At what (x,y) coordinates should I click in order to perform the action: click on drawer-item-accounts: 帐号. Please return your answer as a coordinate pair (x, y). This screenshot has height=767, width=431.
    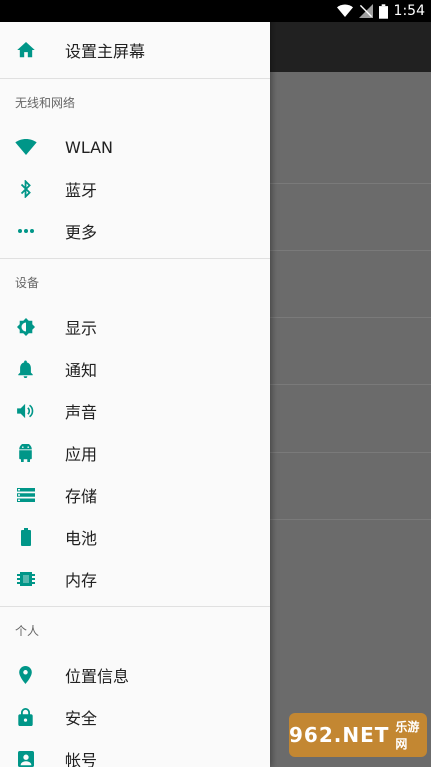
    Looking at the image, I should click on (135, 752).